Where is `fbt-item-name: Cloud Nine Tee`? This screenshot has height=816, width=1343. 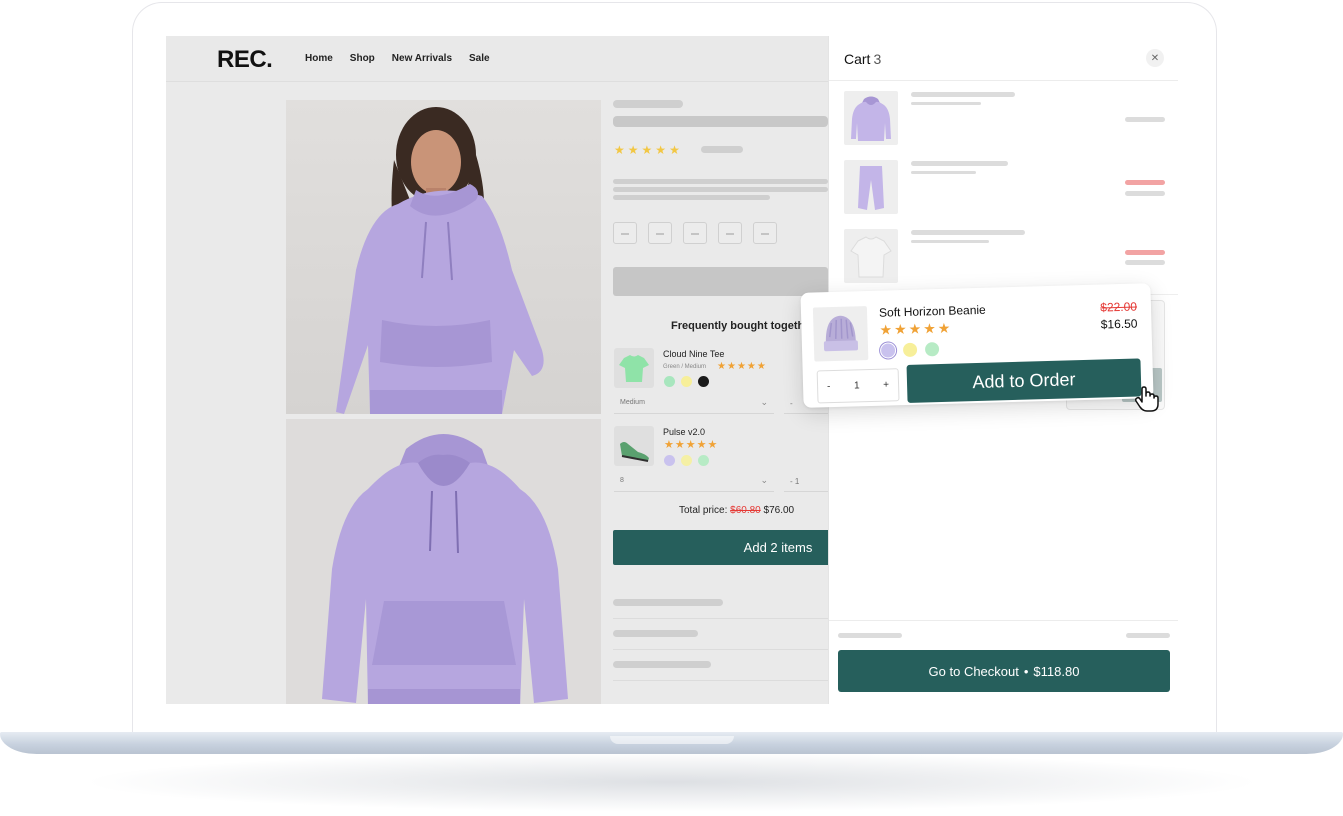 fbt-item-name: Cloud Nine Tee is located at coordinates (693, 354).